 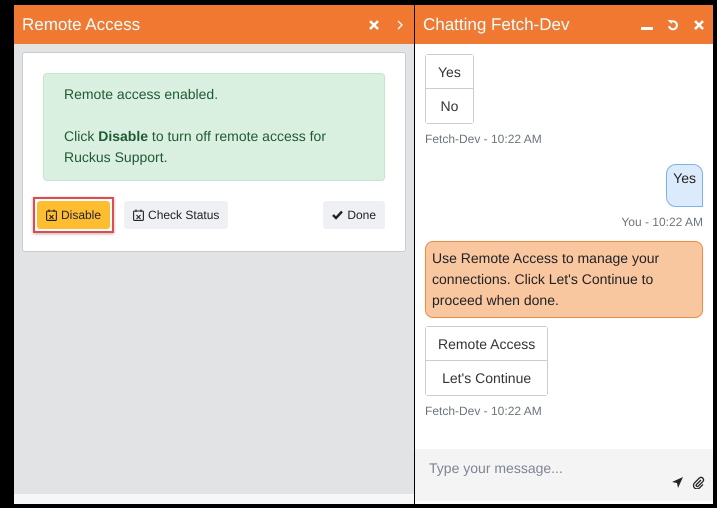 What do you see at coordinates (677, 482) in the screenshot?
I see `send-icon` at bounding box center [677, 482].